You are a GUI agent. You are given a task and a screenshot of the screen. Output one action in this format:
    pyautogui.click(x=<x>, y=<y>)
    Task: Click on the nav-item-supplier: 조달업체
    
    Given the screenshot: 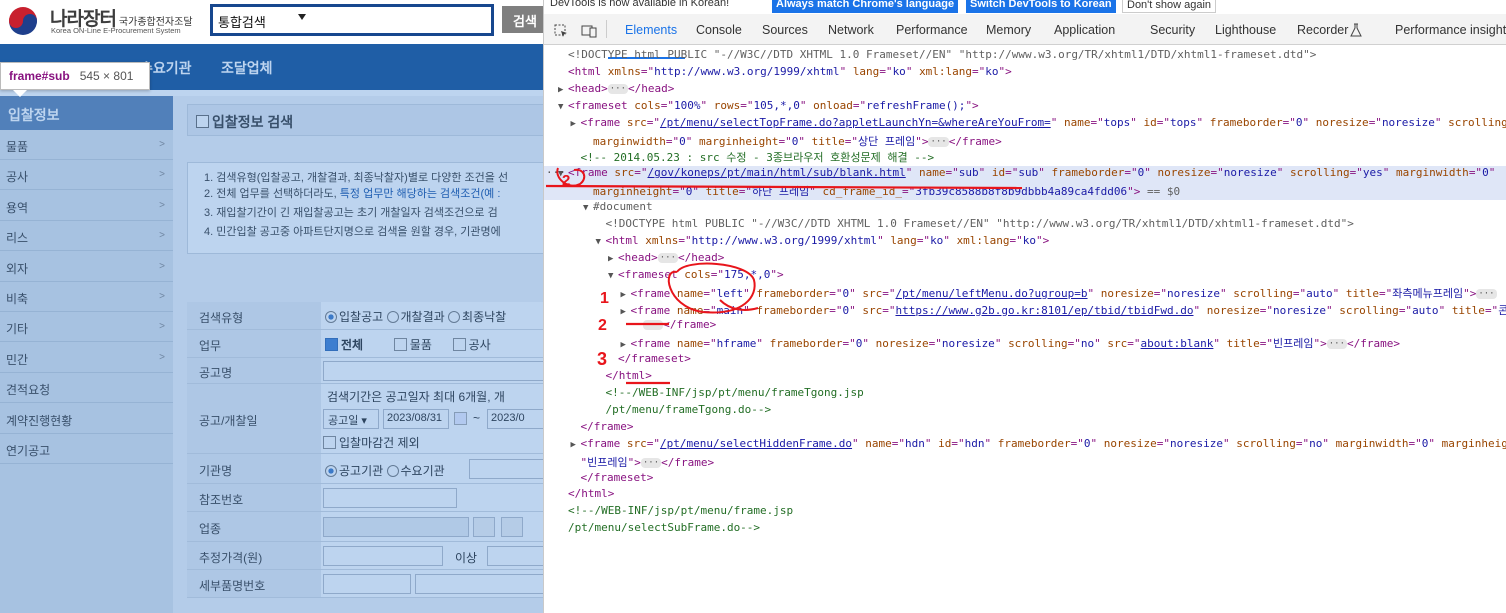 What is the action you would take?
    pyautogui.click(x=247, y=68)
    